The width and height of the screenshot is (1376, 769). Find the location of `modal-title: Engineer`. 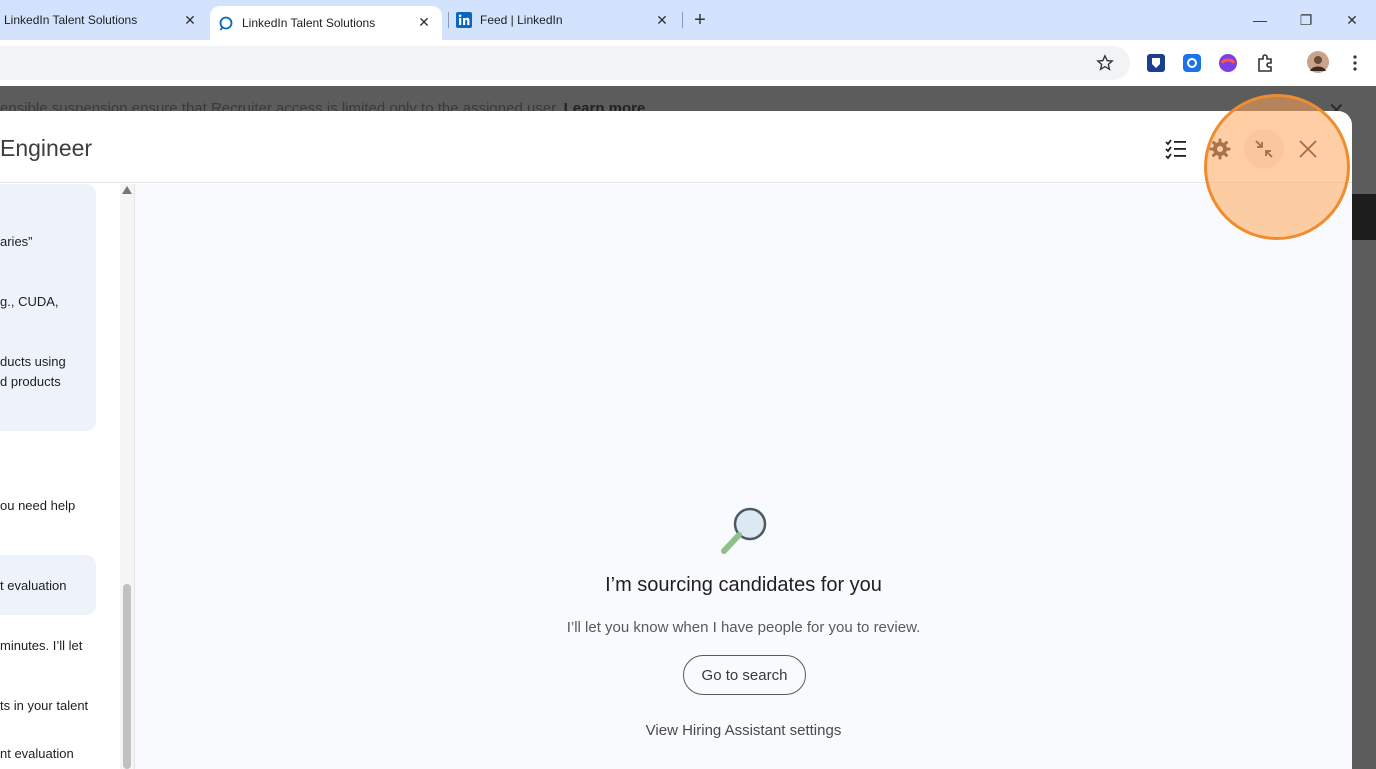

modal-title: Engineer is located at coordinates (46, 148).